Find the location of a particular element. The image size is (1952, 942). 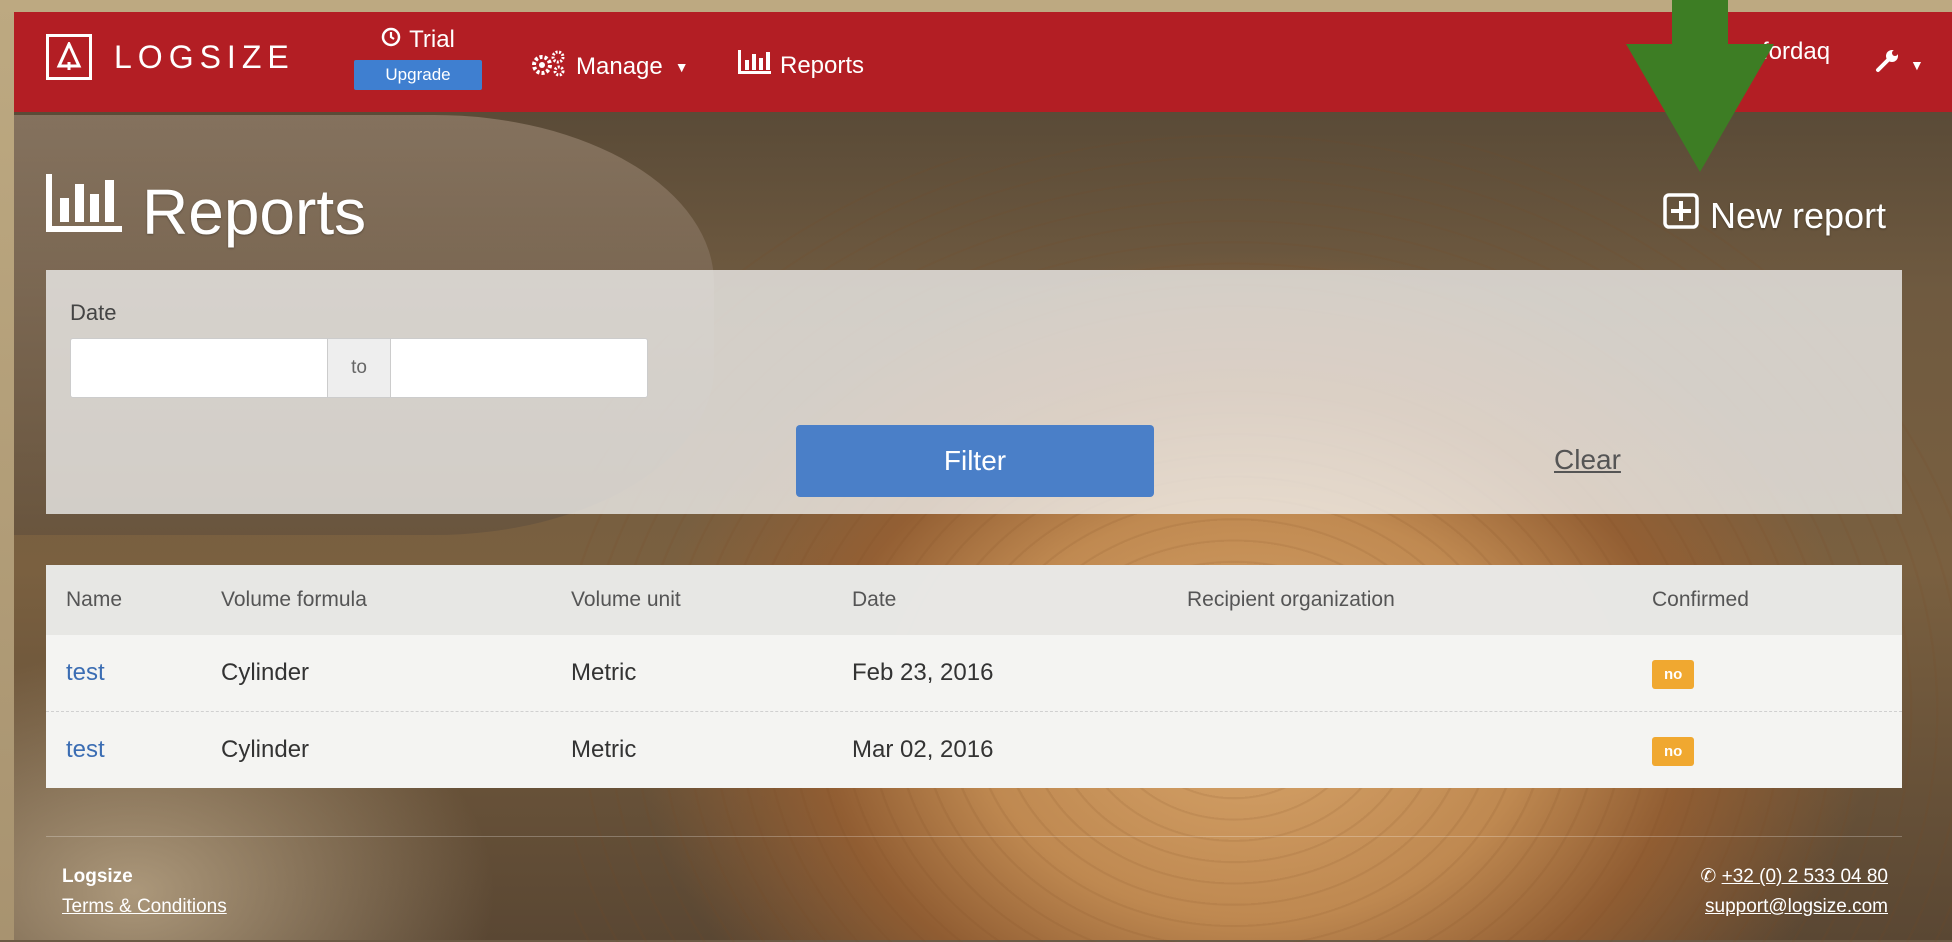

date-range: to is located at coordinates (359, 368).